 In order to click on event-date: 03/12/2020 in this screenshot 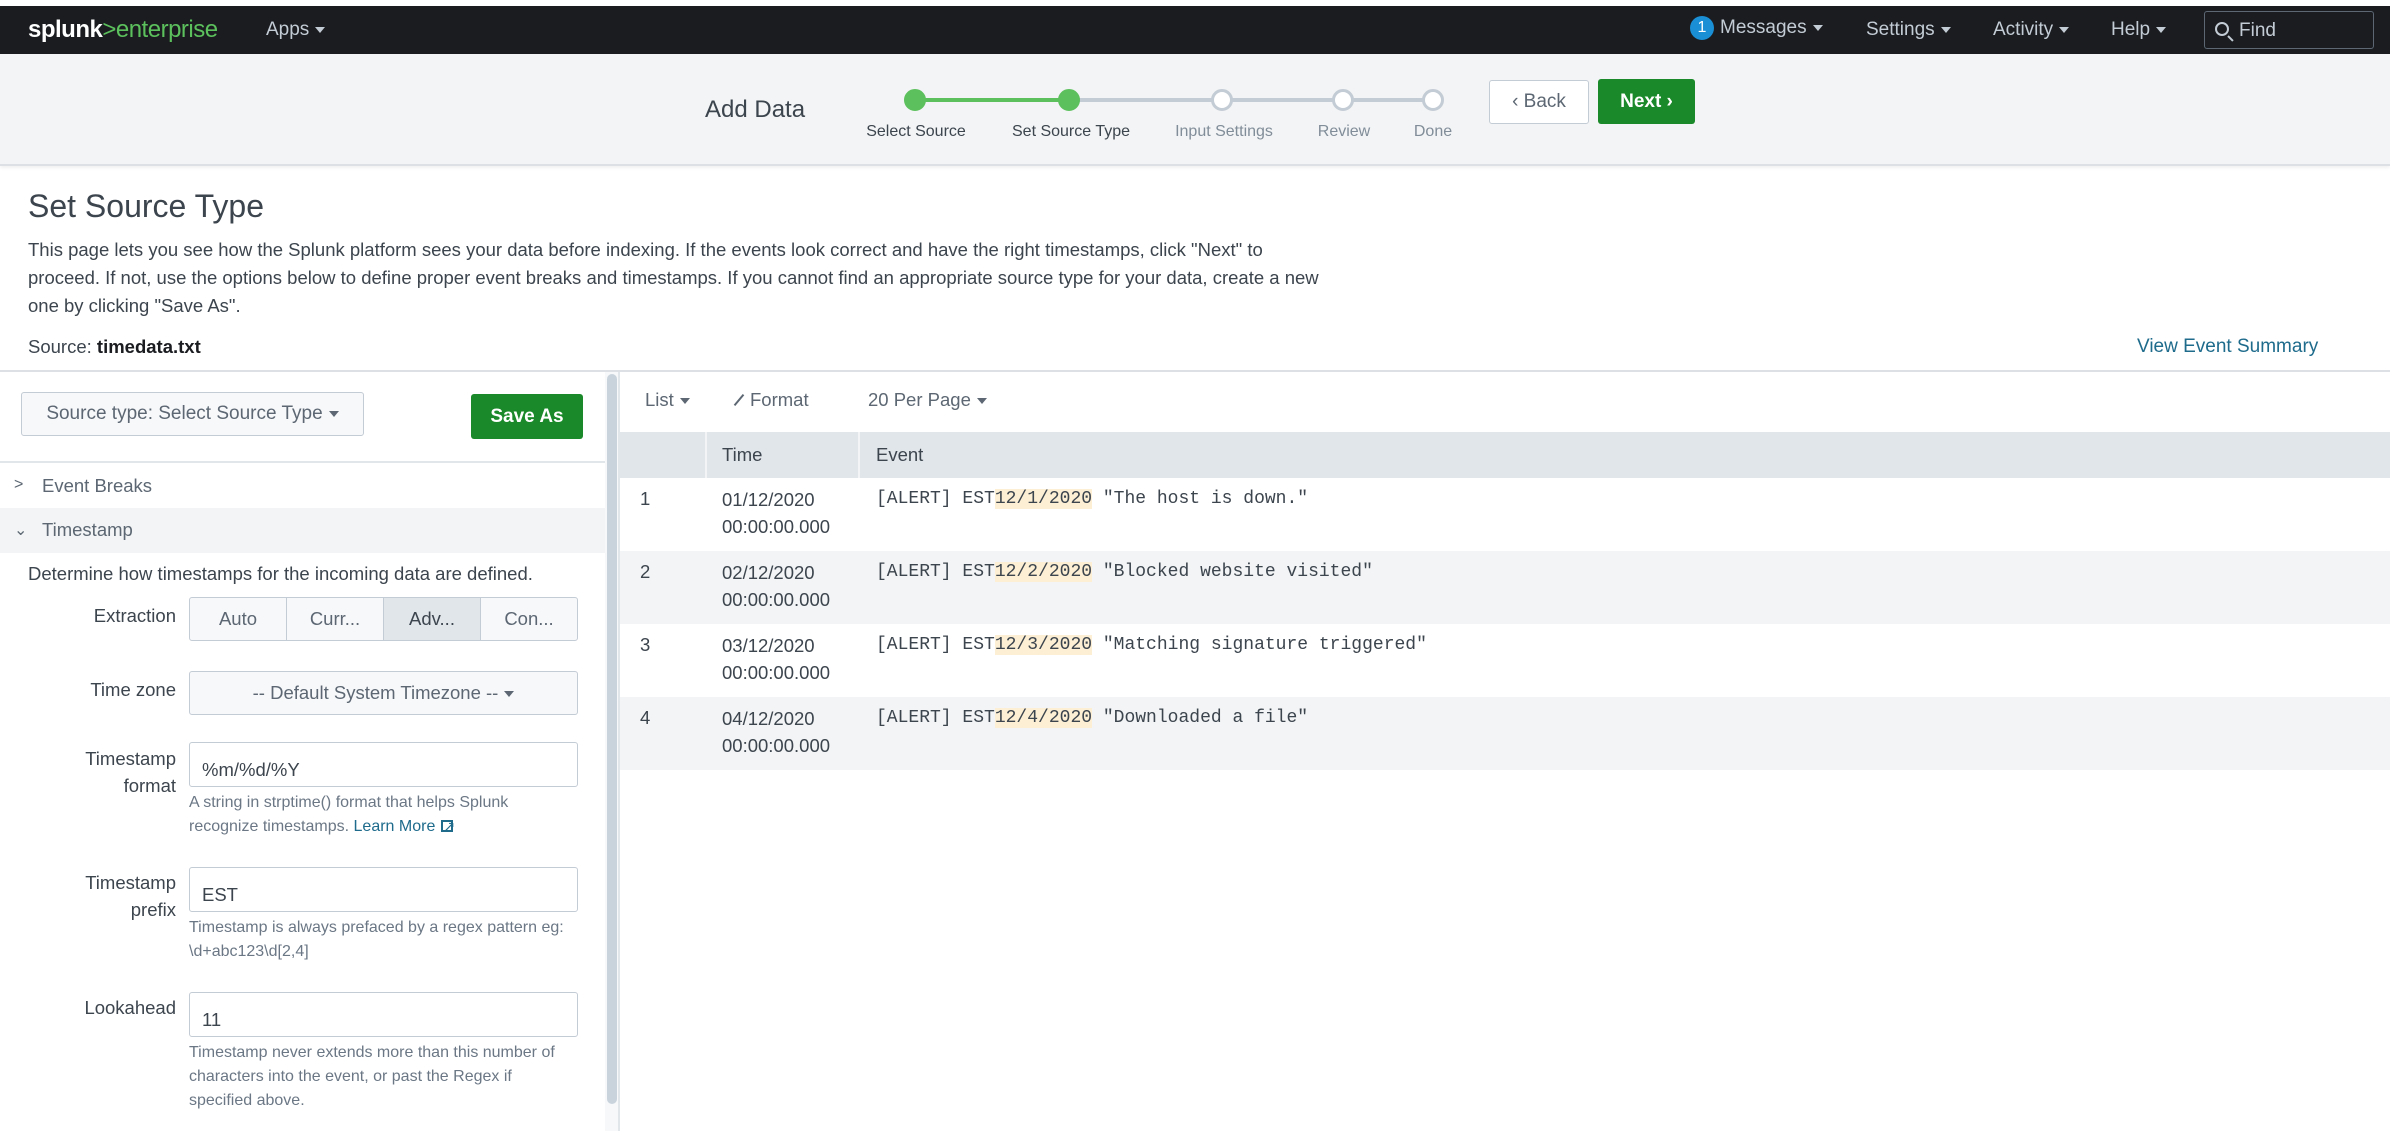, I will do `click(768, 645)`.